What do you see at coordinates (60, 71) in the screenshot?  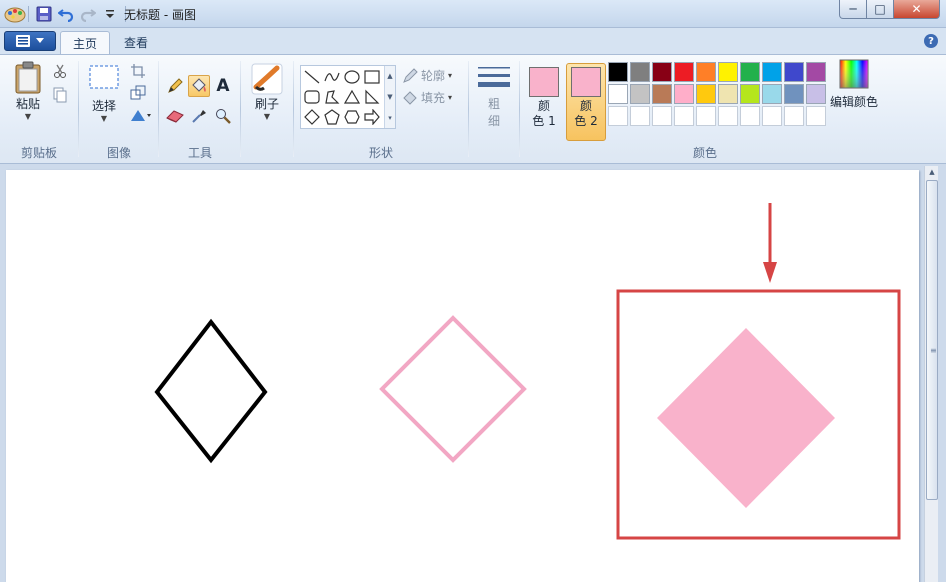 I see `cut-icon` at bounding box center [60, 71].